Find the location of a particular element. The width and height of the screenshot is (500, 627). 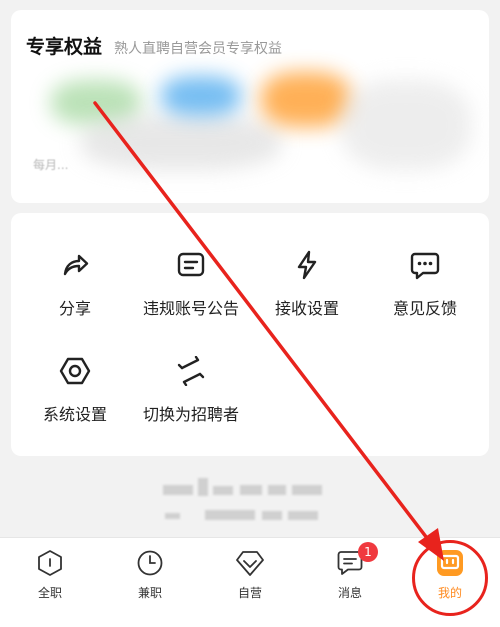

violation-notice-label: 违规账号公告 is located at coordinates (190, 308).